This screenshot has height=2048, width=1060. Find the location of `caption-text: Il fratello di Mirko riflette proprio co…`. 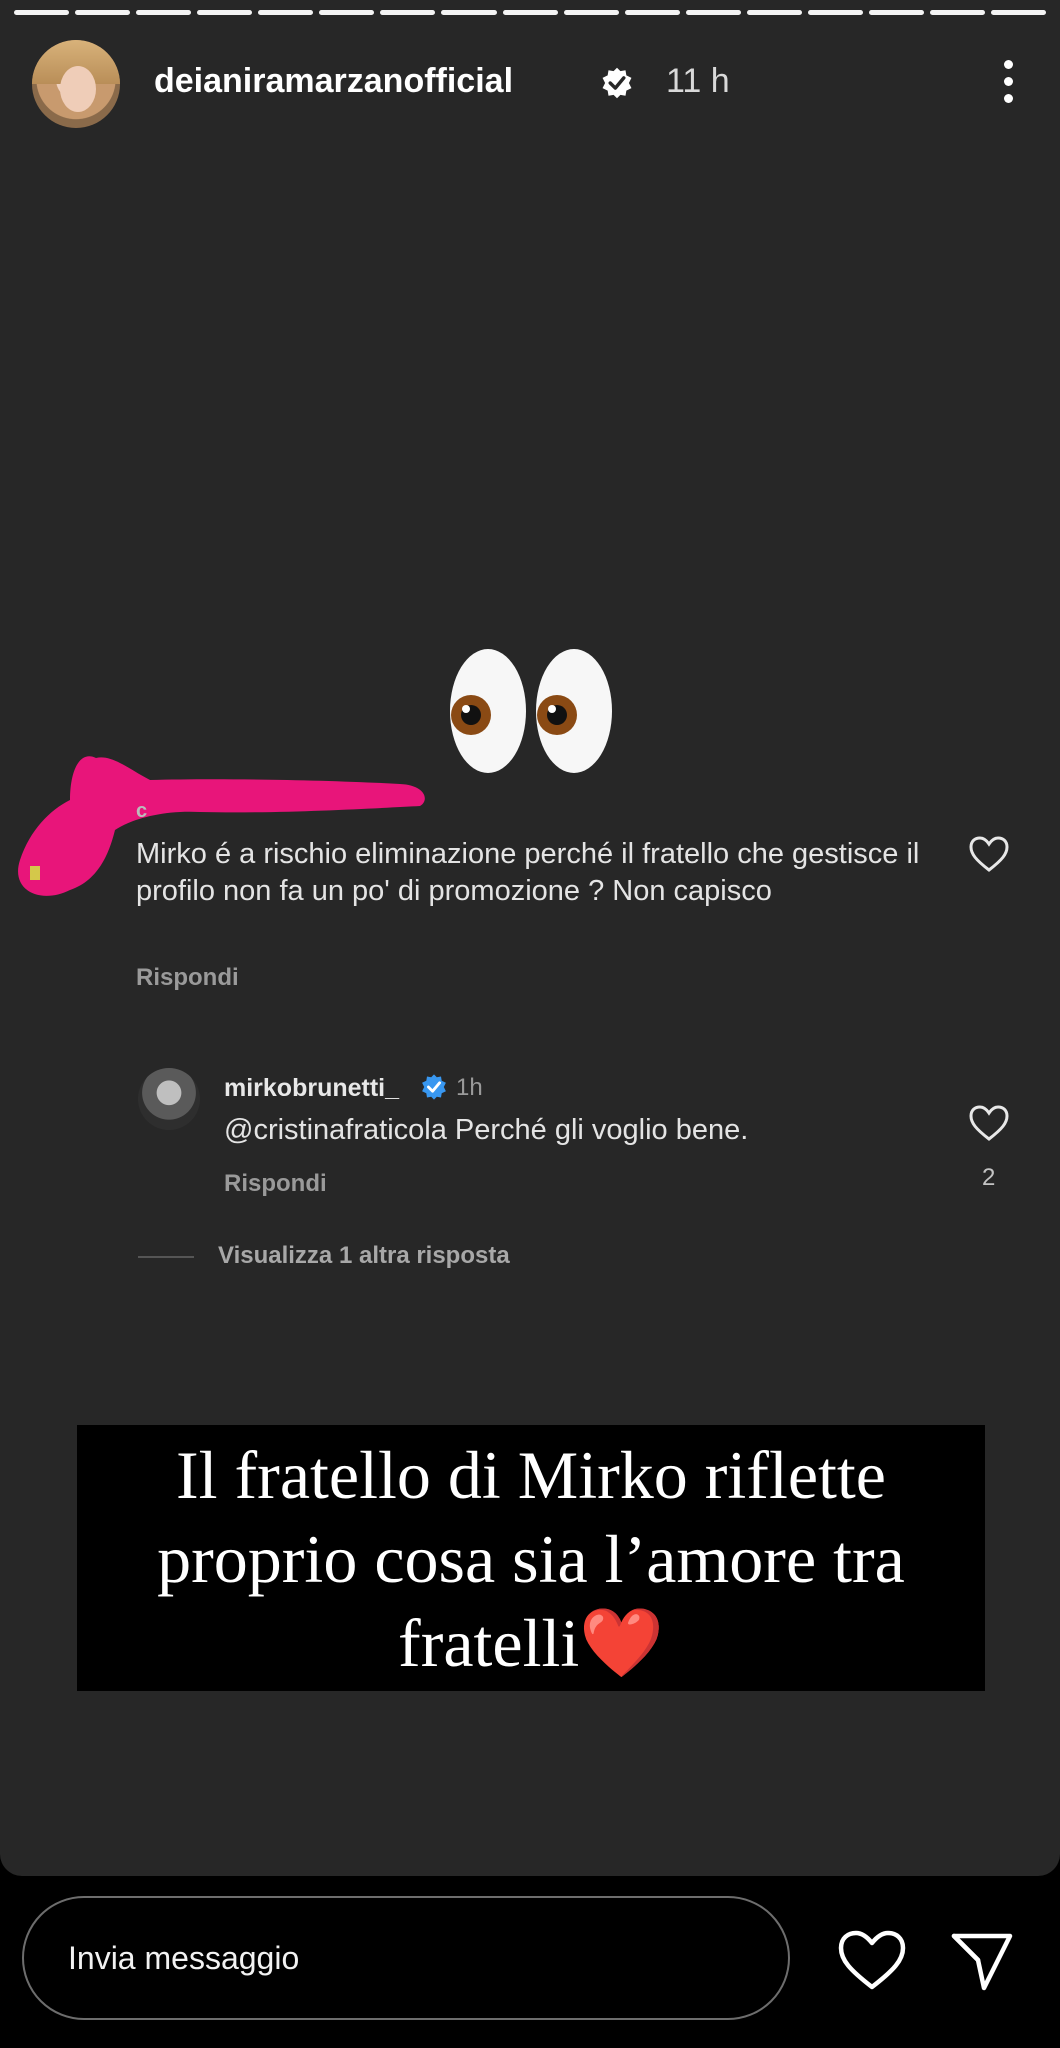

caption-text: Il fratello di Mirko riflette proprio co… is located at coordinates (531, 1559).